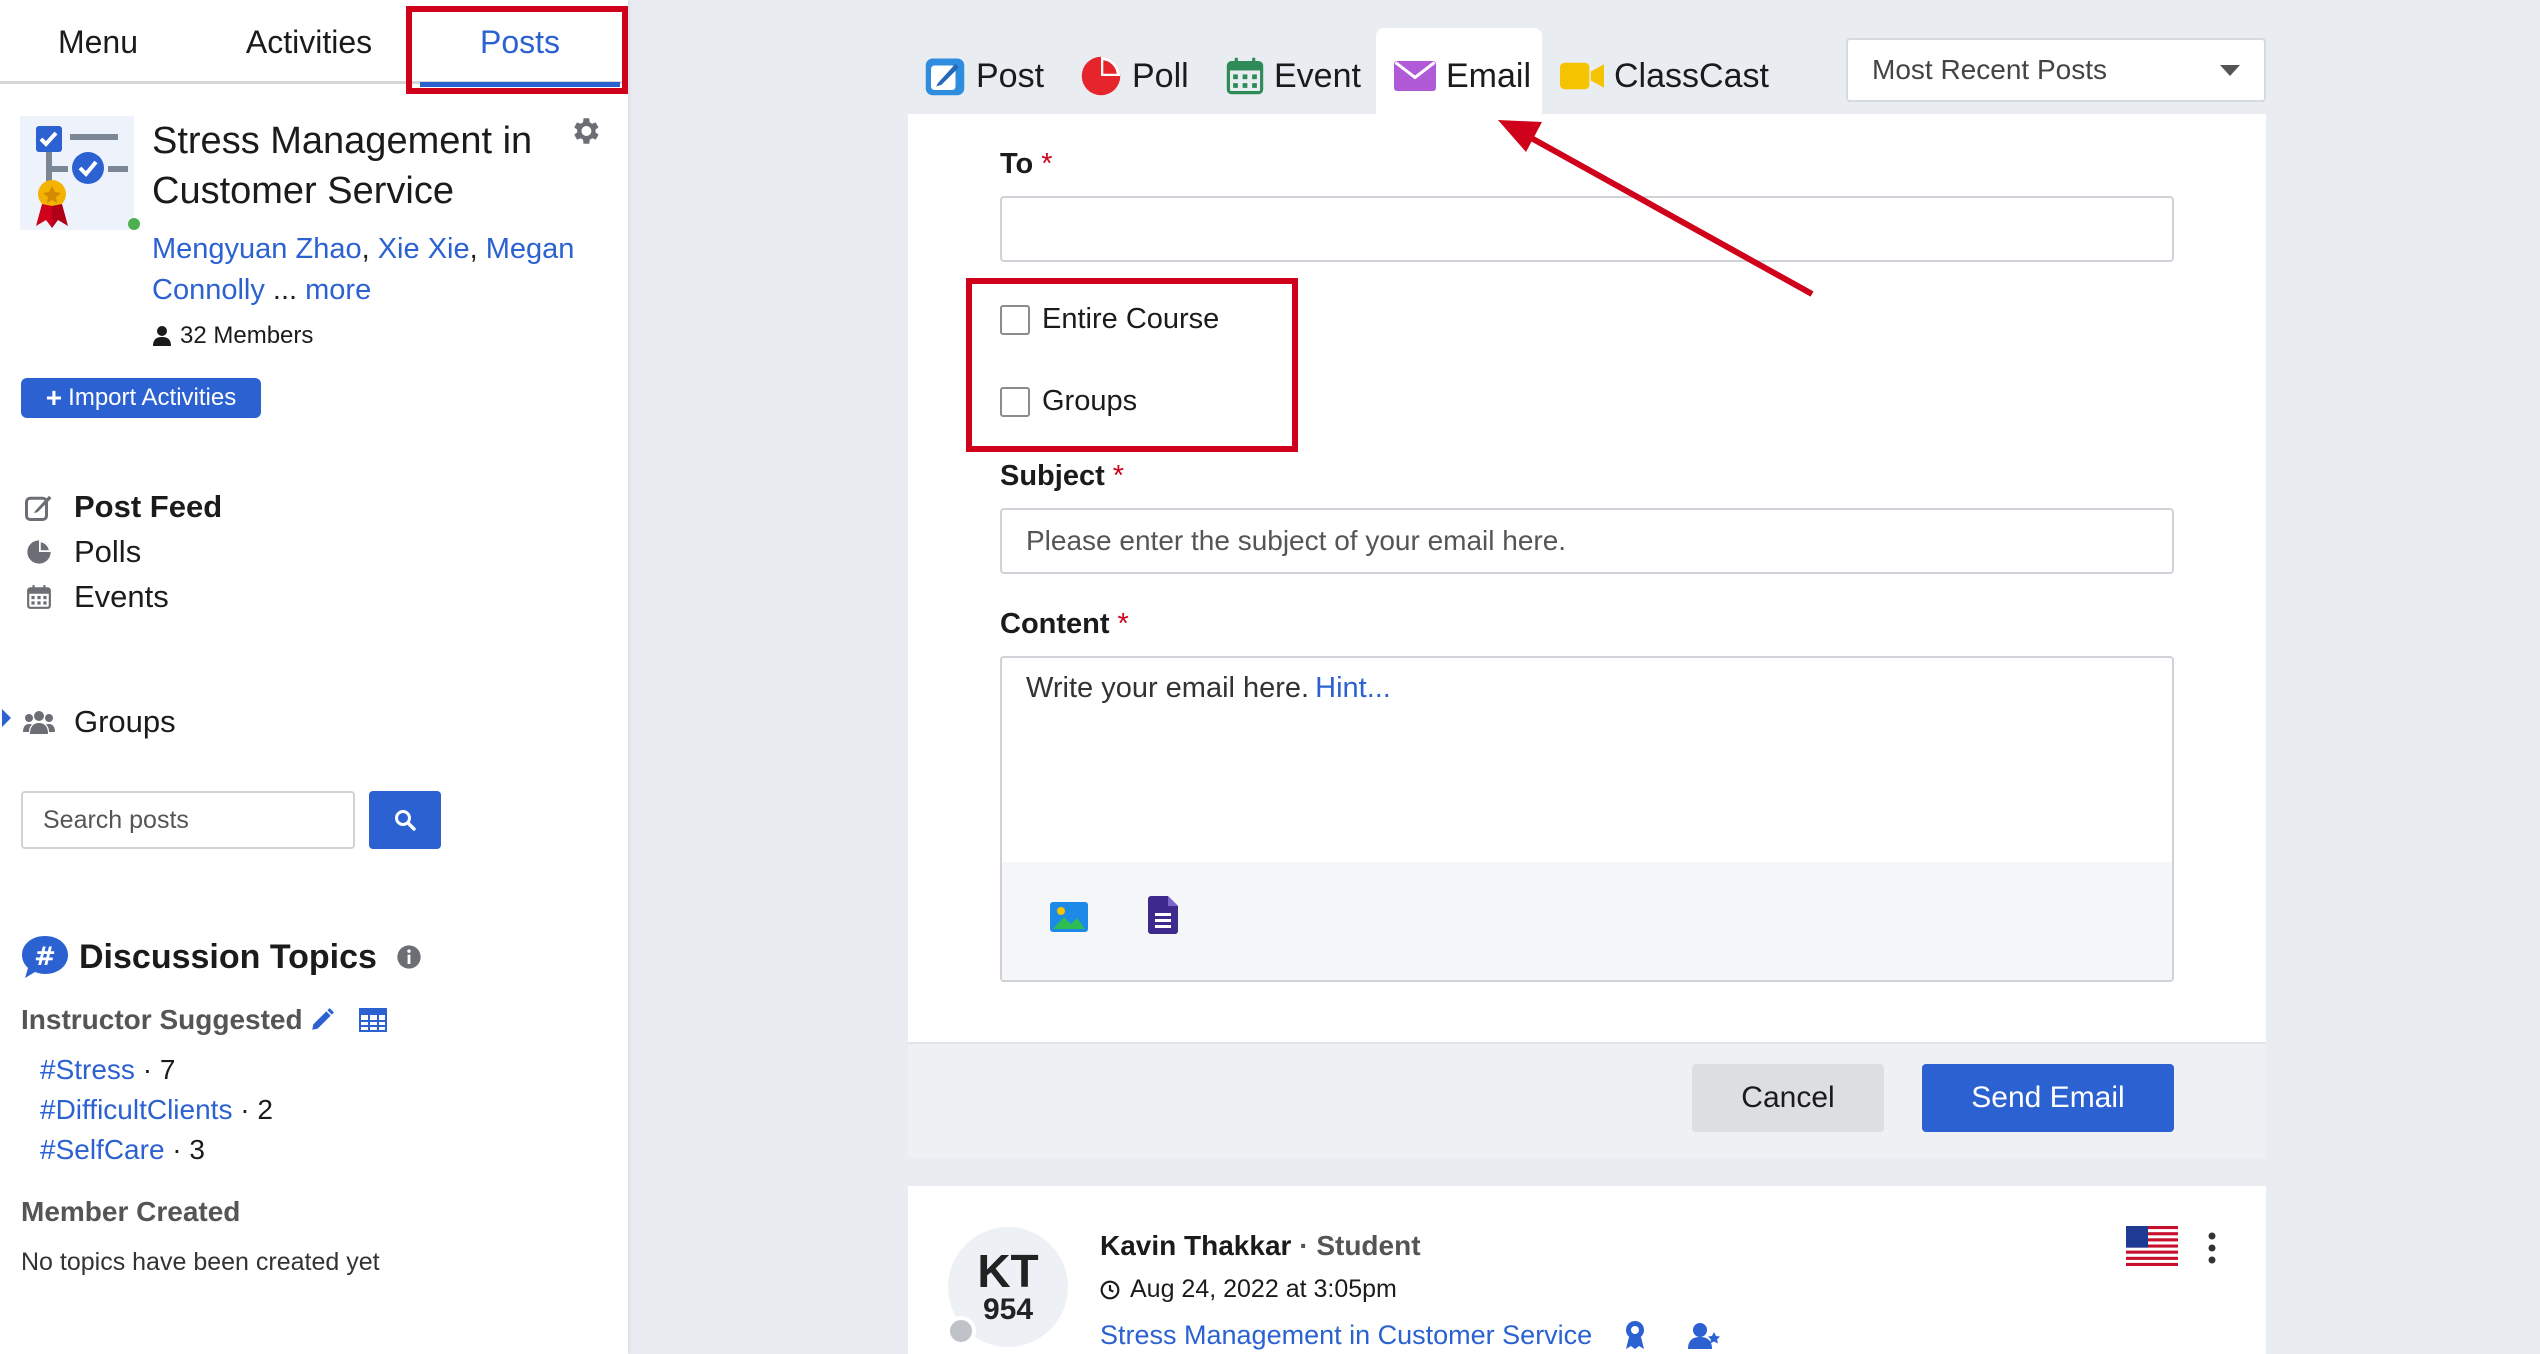 The height and width of the screenshot is (1354, 2540). What do you see at coordinates (2048, 1098) in the screenshot?
I see `send-email-button: Send Email` at bounding box center [2048, 1098].